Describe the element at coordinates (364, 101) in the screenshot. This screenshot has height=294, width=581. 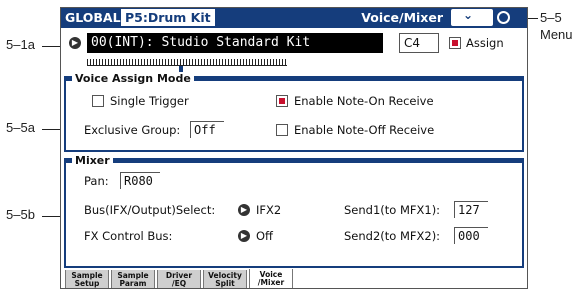
I see `enable-note-on-label: Enable Note-On Receive` at that location.